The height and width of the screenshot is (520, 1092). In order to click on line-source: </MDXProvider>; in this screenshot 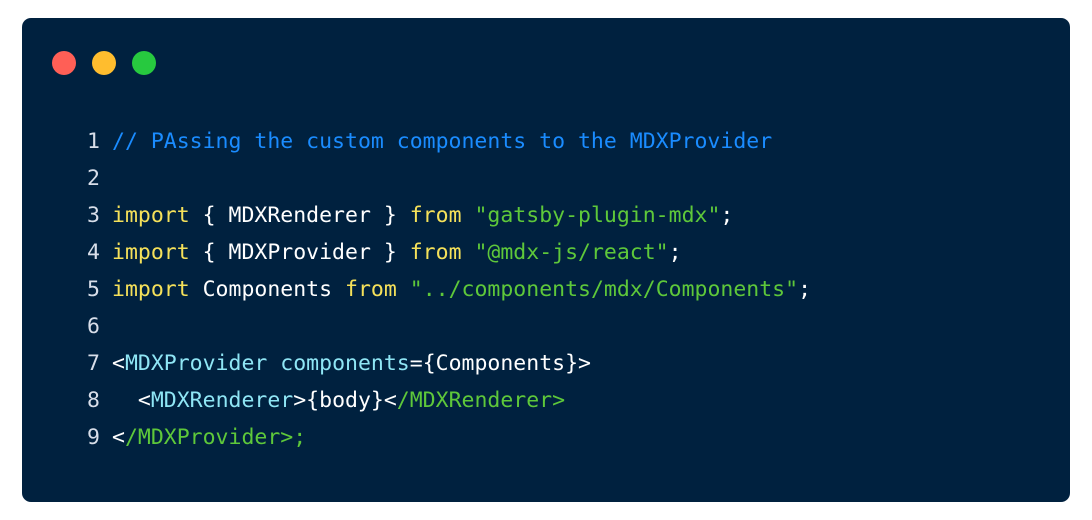, I will do `click(209, 437)`.